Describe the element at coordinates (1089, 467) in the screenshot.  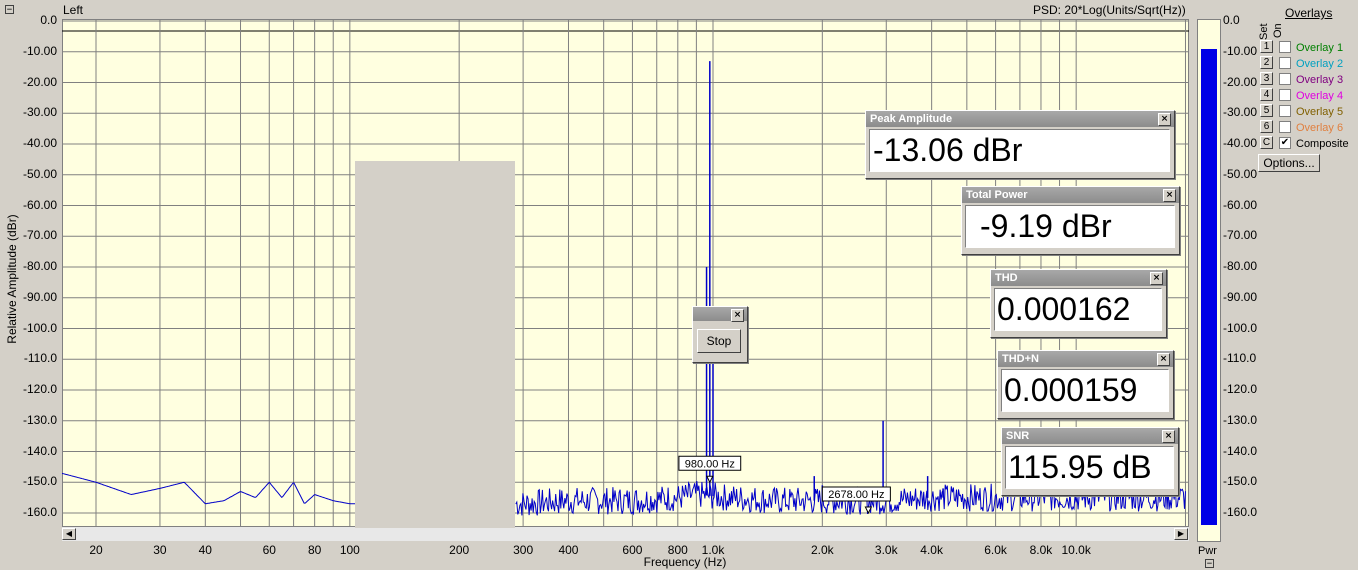
I see `snr-value: 115.95 dB` at that location.